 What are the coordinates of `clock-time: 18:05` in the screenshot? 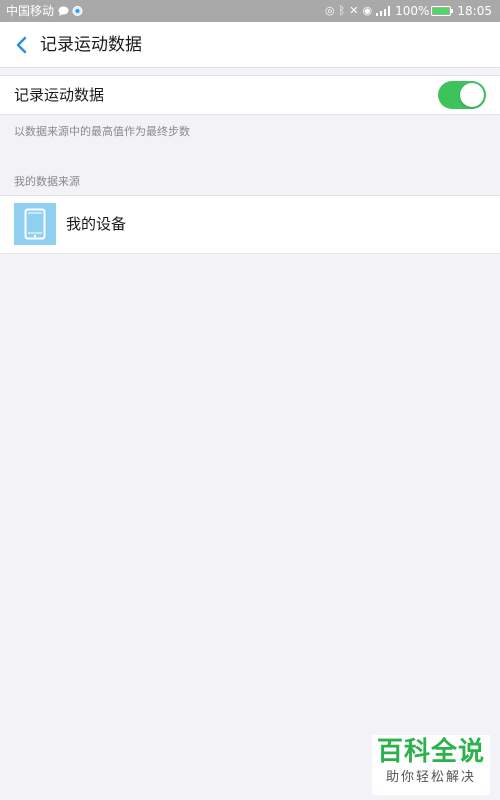 It's located at (474, 11).